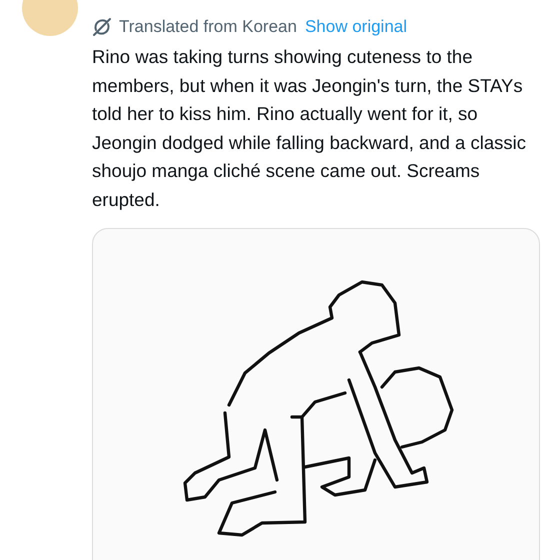 This screenshot has width=560, height=560. I want to click on translation-label: Translated from Korean, so click(208, 27).